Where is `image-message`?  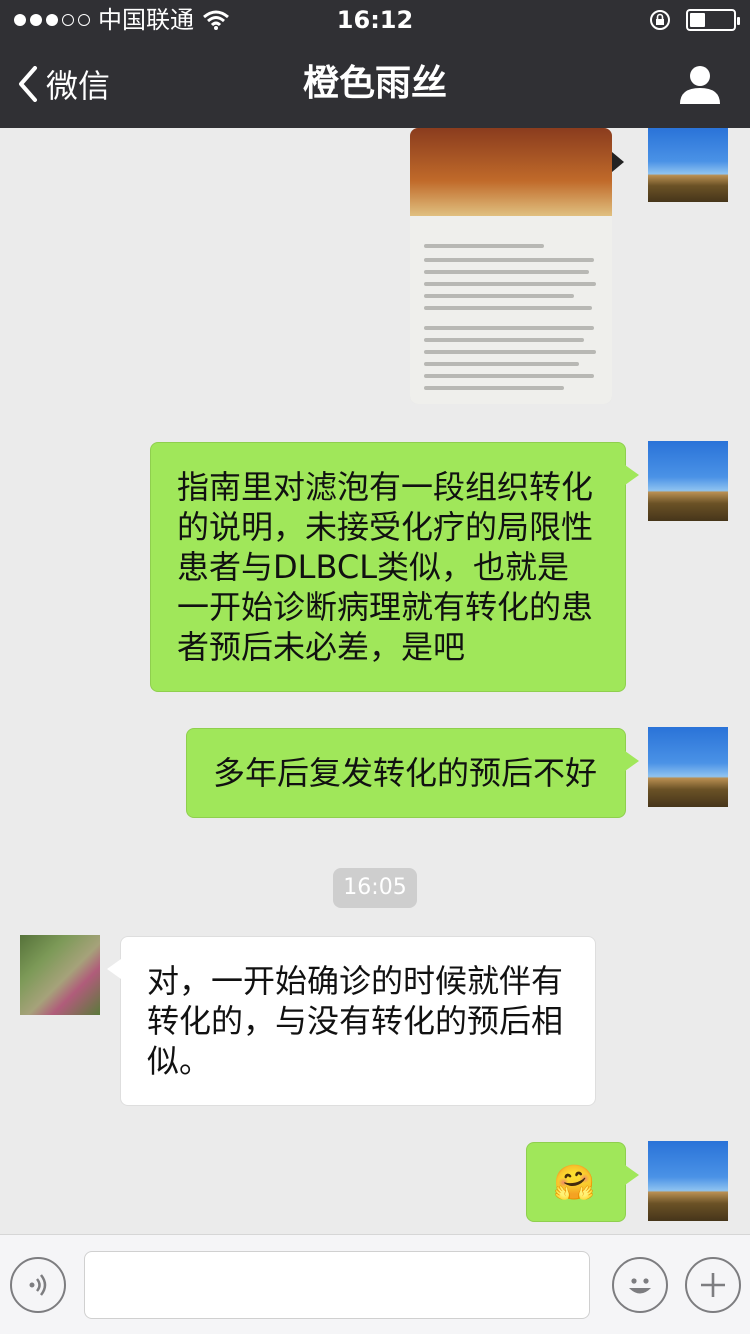 image-message is located at coordinates (511, 266).